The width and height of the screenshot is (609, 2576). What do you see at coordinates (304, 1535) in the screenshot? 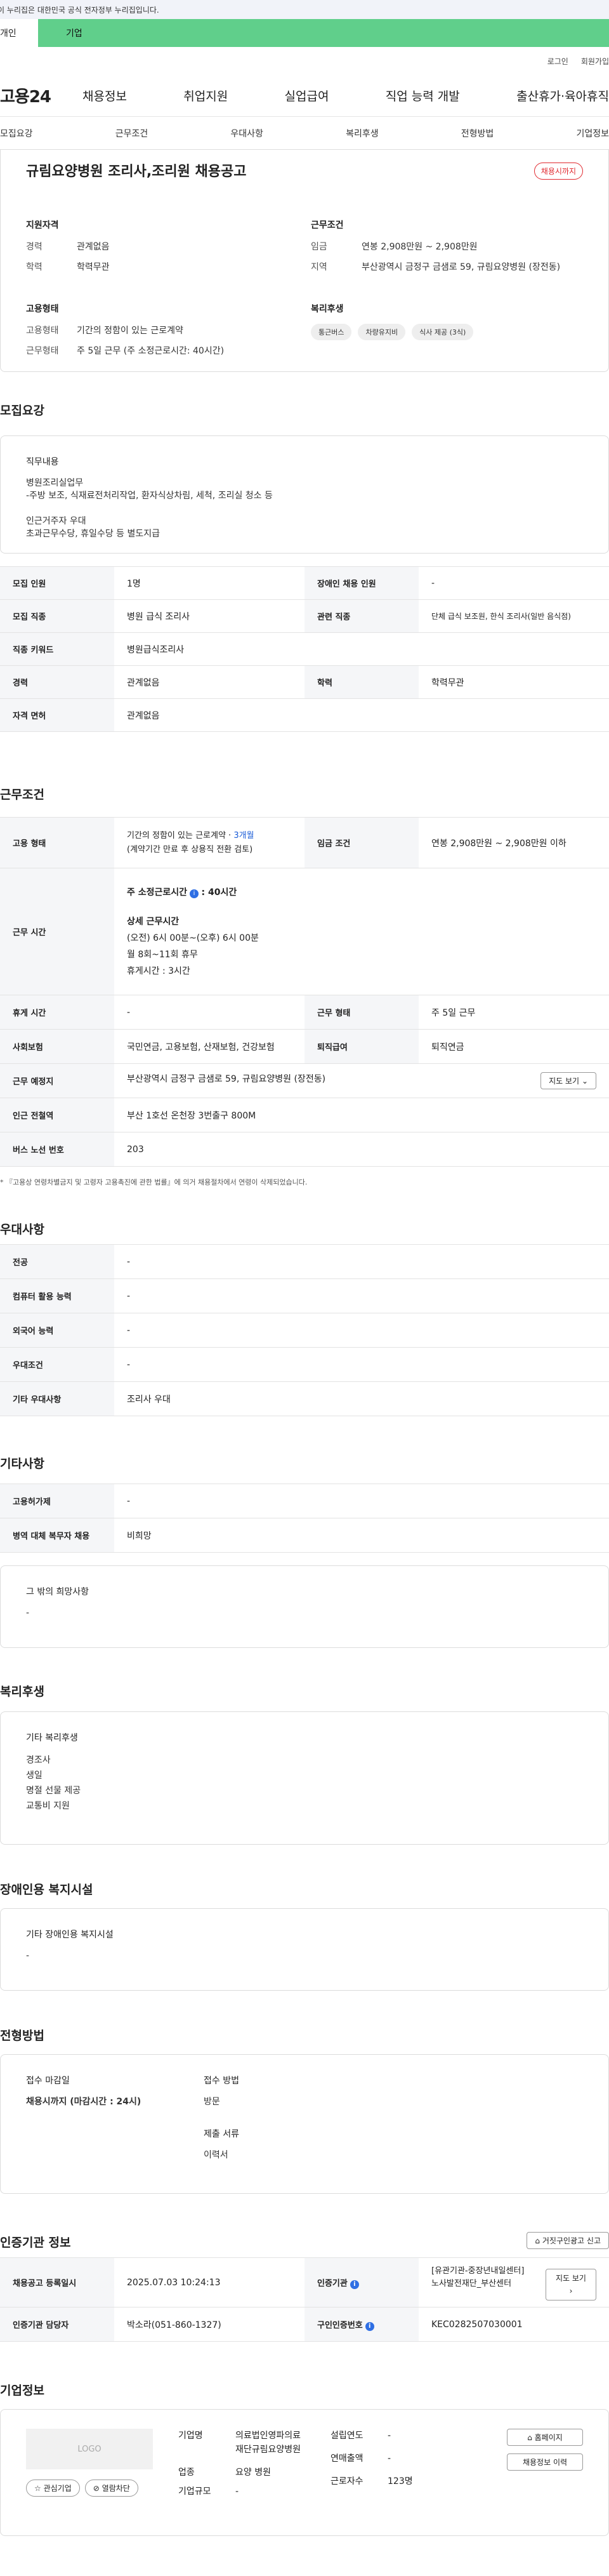
I see `table-row: 병역 대체 복무자 채용 비희망` at bounding box center [304, 1535].